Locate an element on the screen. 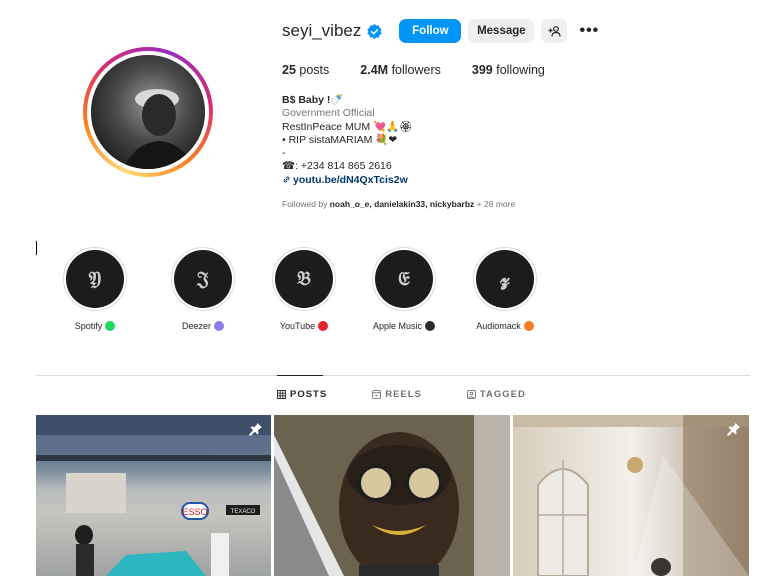 Image resolution: width=768 pixels, height=576 pixels. display-name: B$ Baby !🍼 is located at coordinates (313, 100).